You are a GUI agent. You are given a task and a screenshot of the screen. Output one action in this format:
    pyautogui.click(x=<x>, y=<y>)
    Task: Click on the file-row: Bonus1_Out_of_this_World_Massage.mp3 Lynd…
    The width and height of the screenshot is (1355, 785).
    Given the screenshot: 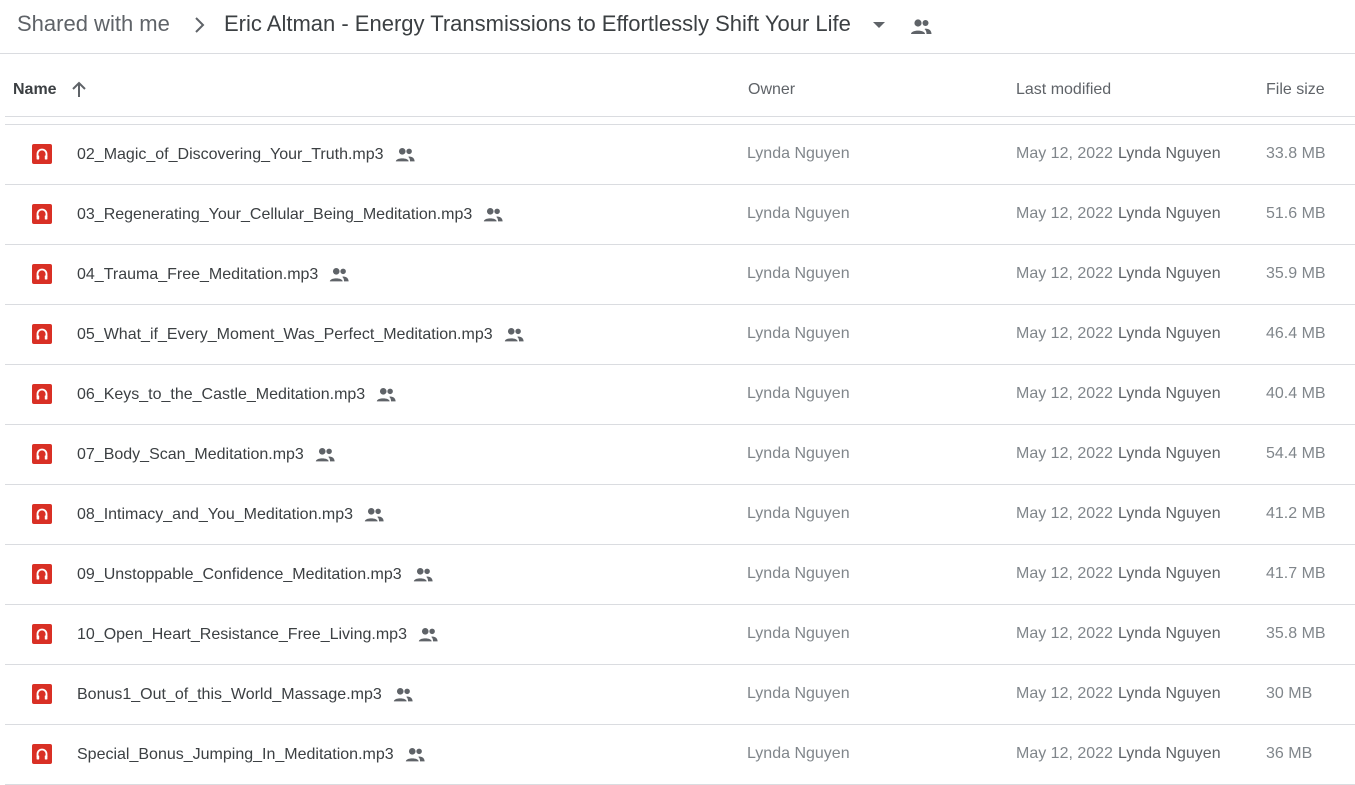 What is the action you would take?
    pyautogui.click(x=680, y=695)
    